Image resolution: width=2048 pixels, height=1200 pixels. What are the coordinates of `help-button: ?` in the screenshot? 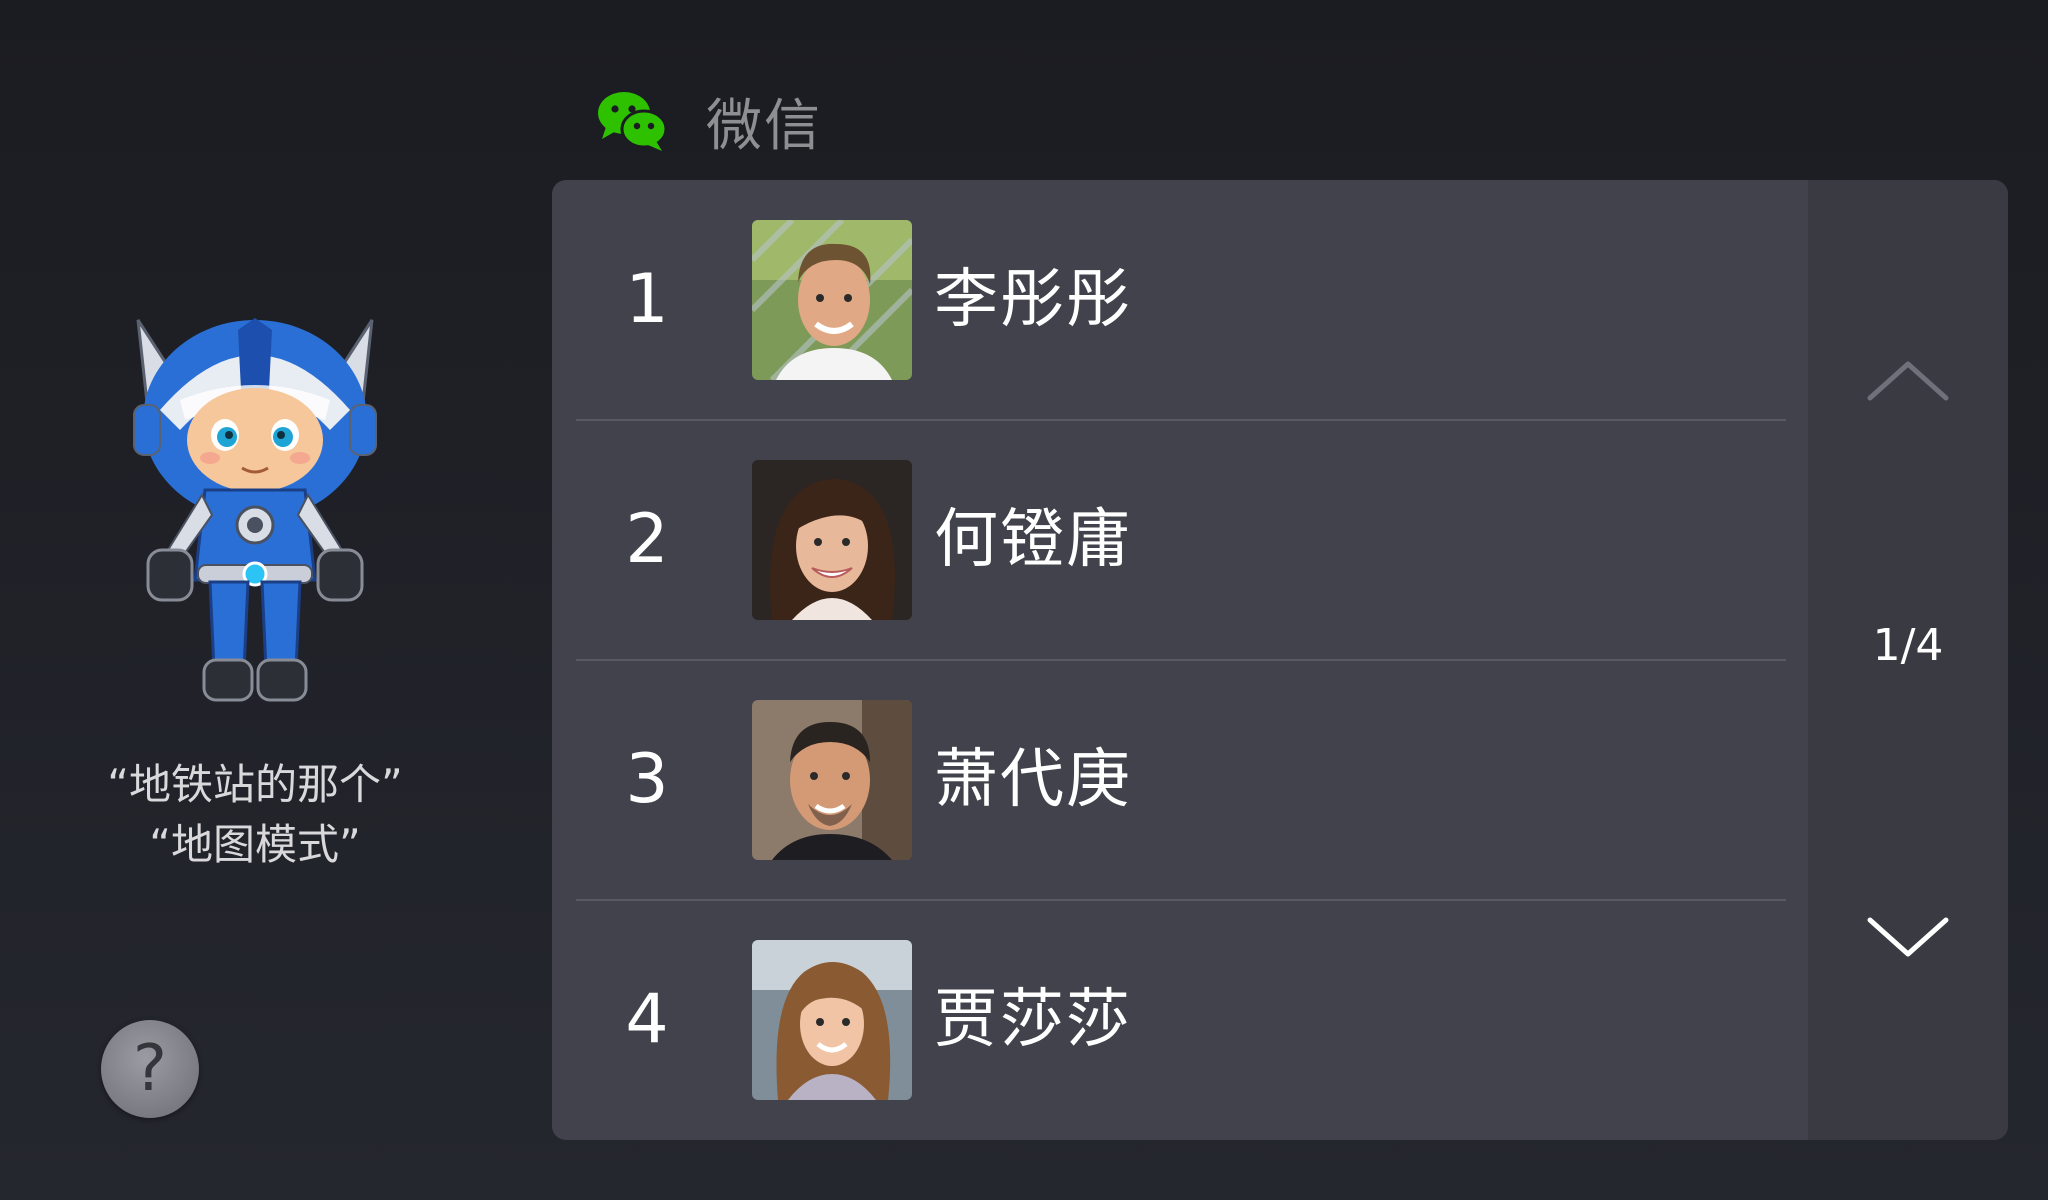 It's located at (150, 1069).